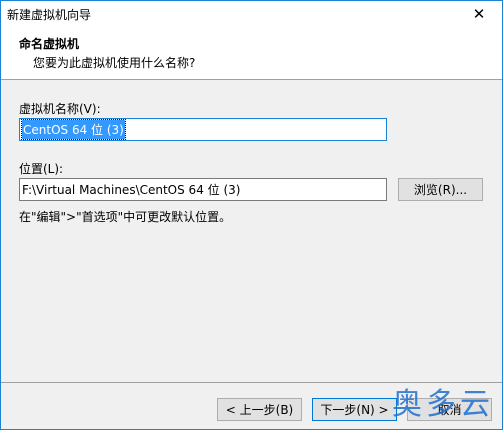  I want to click on back-button: < 上一步(B), so click(259, 409).